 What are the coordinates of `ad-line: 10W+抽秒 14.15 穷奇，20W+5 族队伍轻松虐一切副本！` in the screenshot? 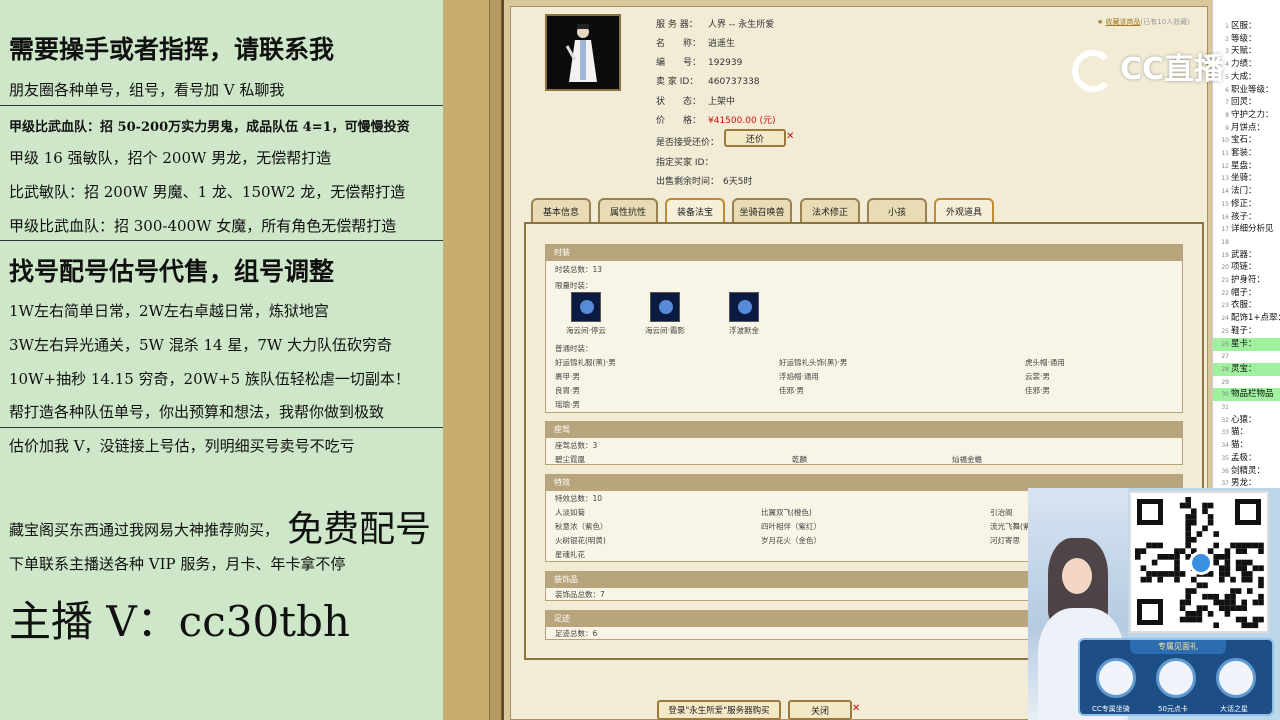 It's located at (209, 379).